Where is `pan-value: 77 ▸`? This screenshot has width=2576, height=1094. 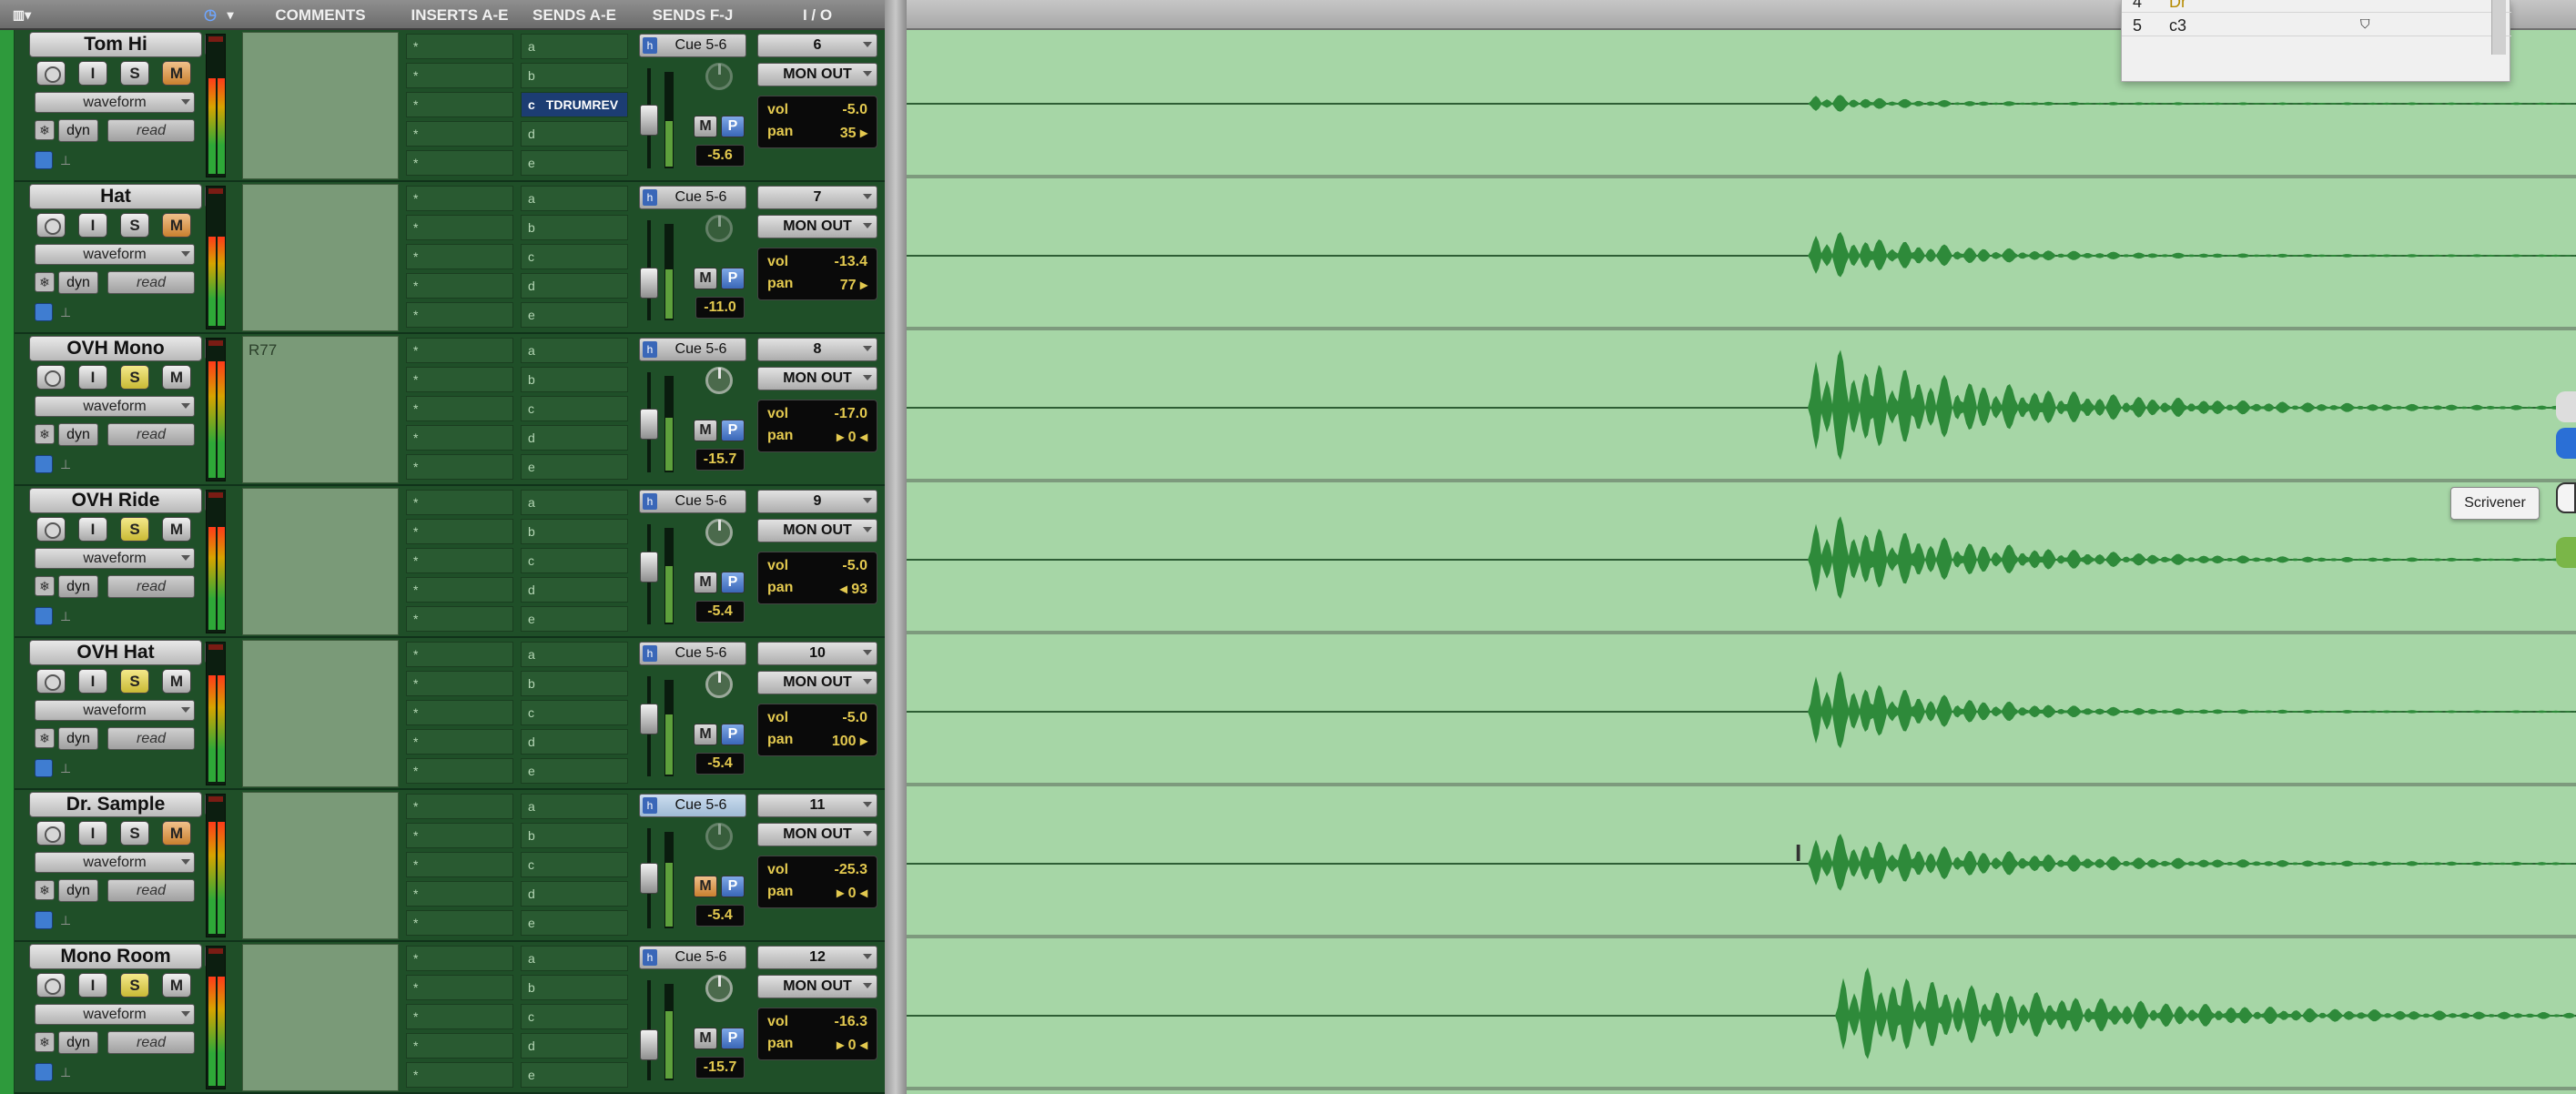
pan-value: 77 ▸ is located at coordinates (853, 285).